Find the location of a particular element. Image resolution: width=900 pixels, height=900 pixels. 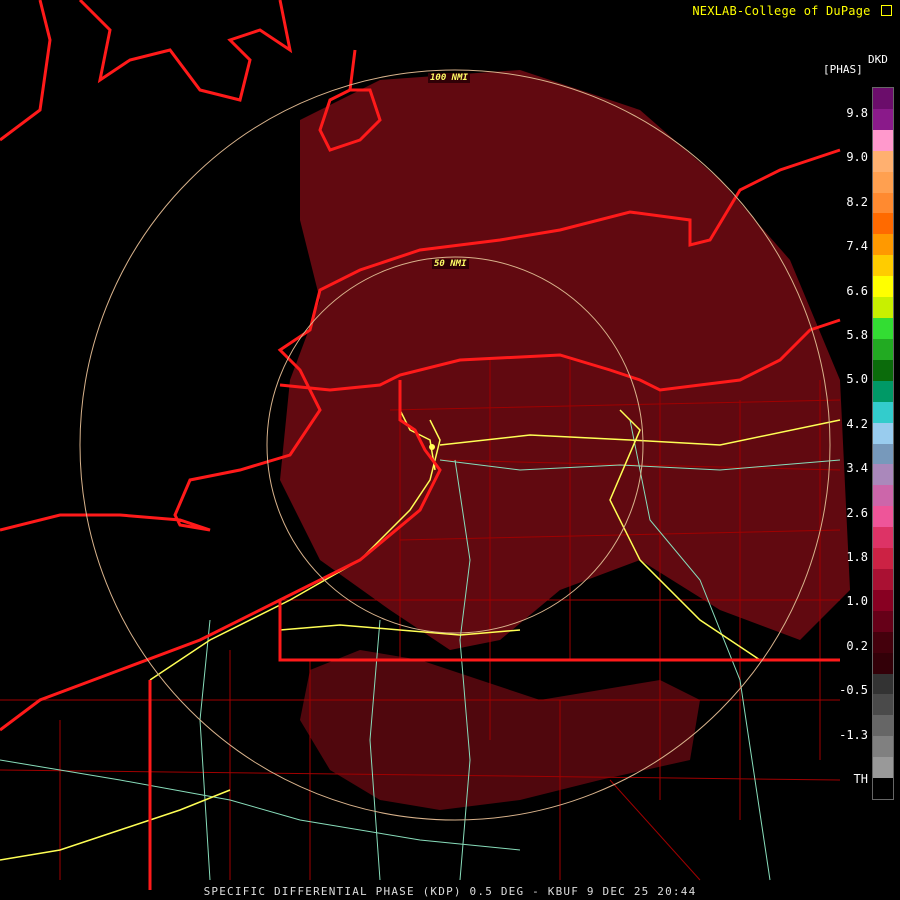

credit-header: NEXLAB-College of DuPage is located at coordinates (792, 11).